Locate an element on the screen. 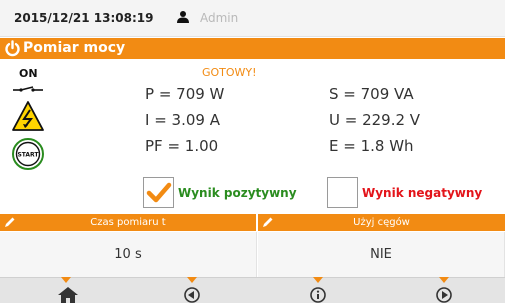 This screenshot has width=505, height=303. positive-result-label: Wynik pozytywny is located at coordinates (237, 193).